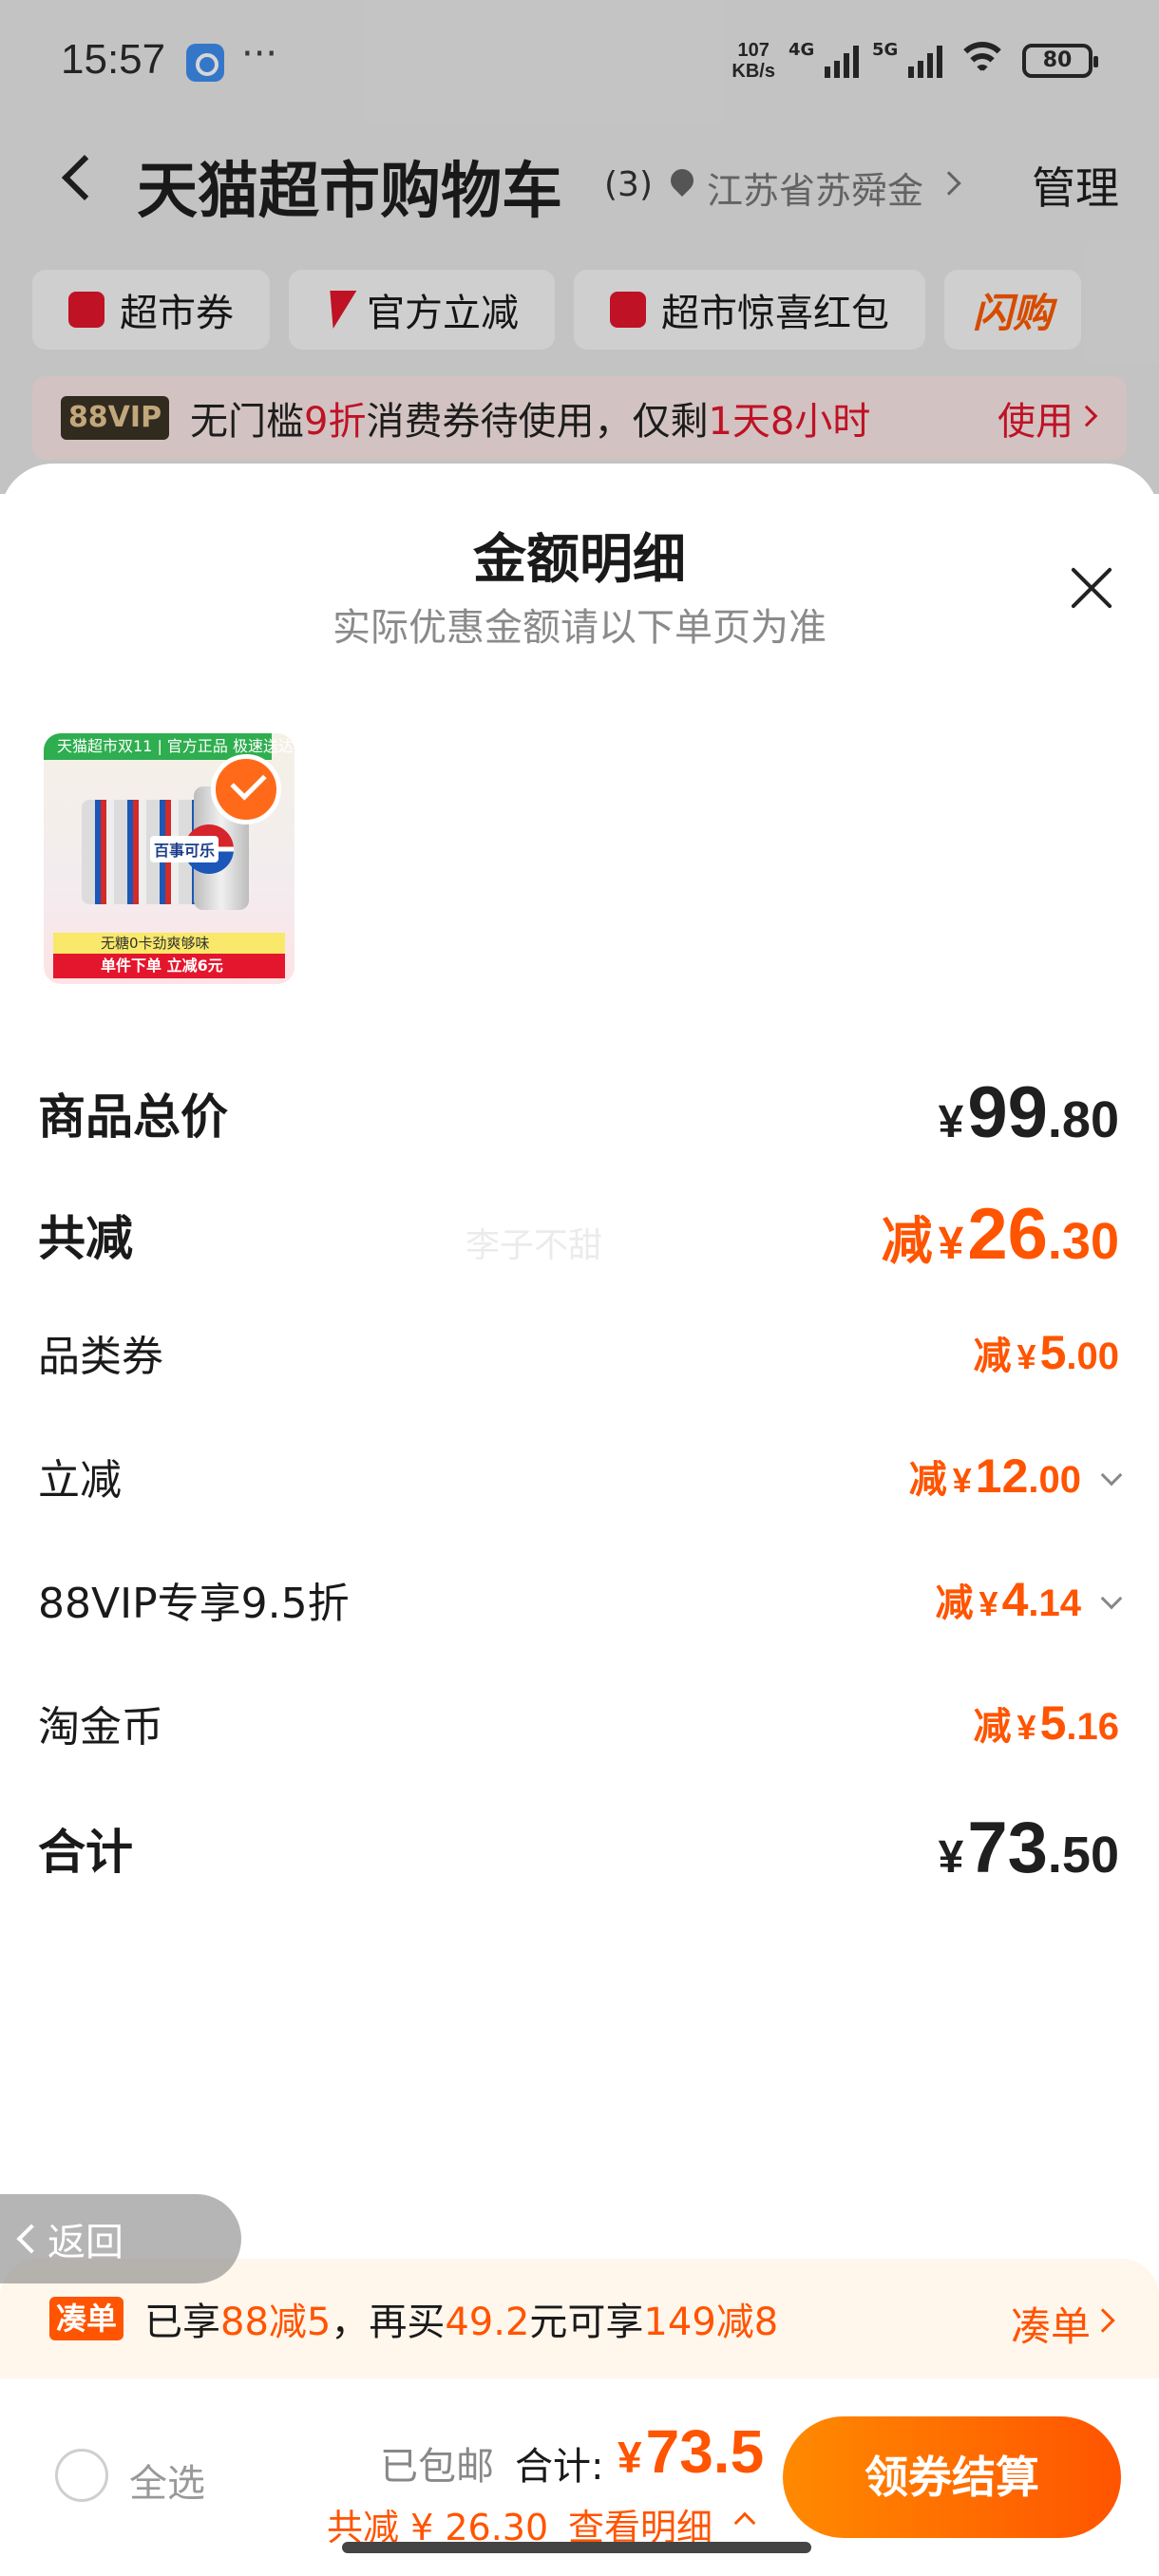  I want to click on checkout-button: 领券结算, so click(952, 2477).